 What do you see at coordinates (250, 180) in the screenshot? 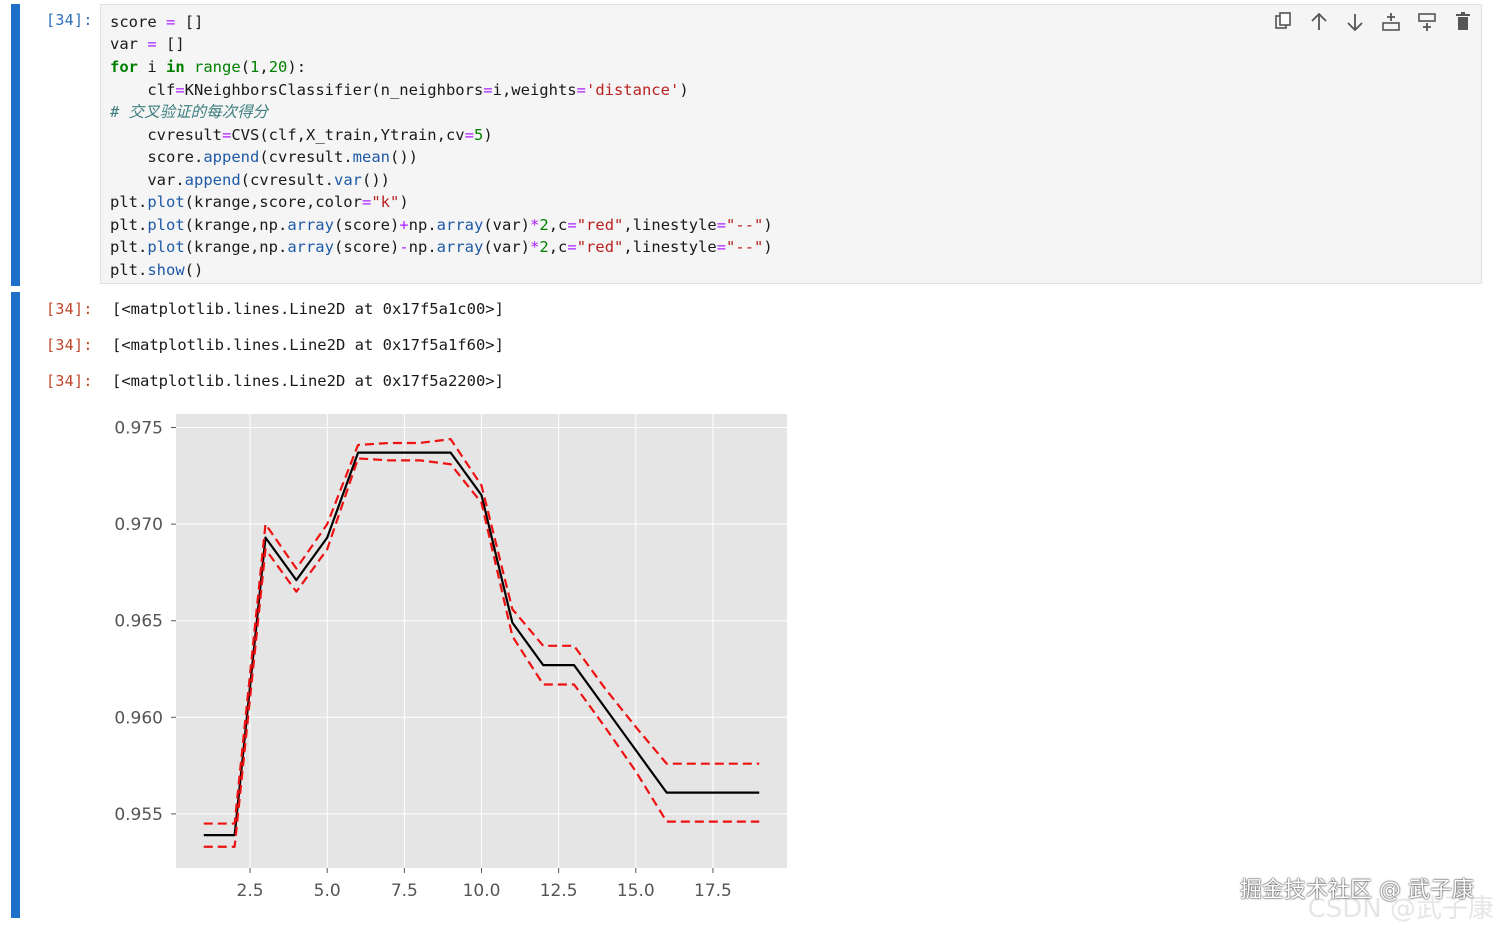
I see `code-line-8: var.append(cvresult.var())` at bounding box center [250, 180].